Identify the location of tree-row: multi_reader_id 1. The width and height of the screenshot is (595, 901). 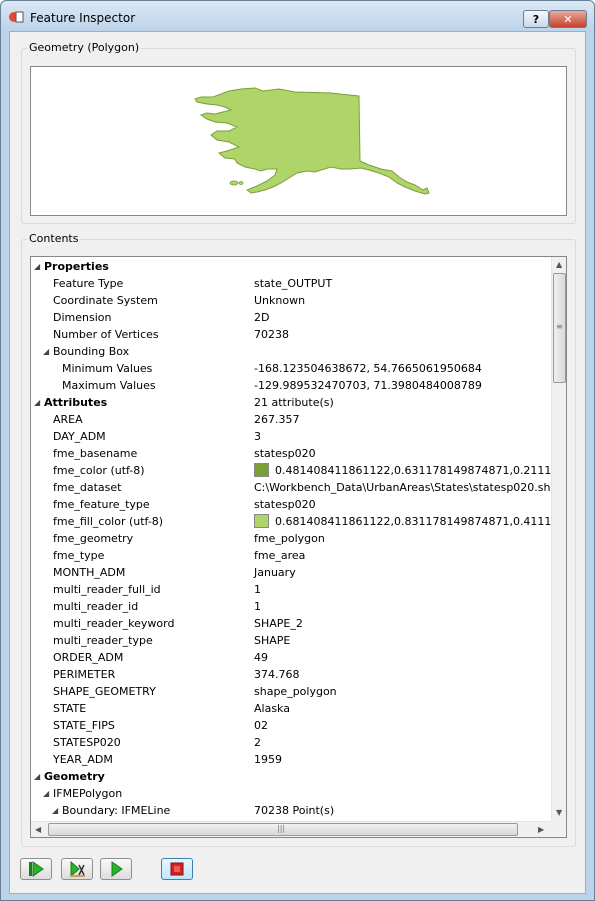
(291, 606).